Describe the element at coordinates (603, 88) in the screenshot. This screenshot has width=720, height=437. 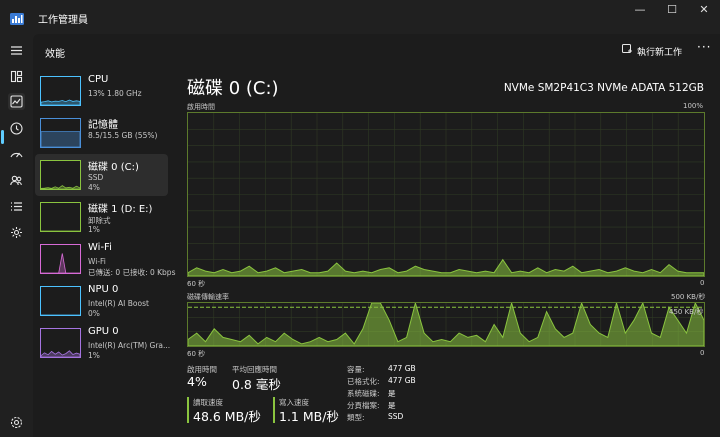
I see `detail-model: NVMe SM2P41C3 NVMe ADATA 512GB` at that location.